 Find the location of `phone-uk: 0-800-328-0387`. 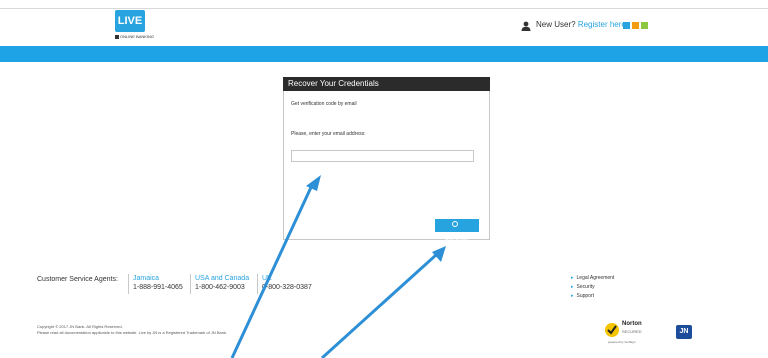

phone-uk: 0-800-328-0387 is located at coordinates (287, 287).